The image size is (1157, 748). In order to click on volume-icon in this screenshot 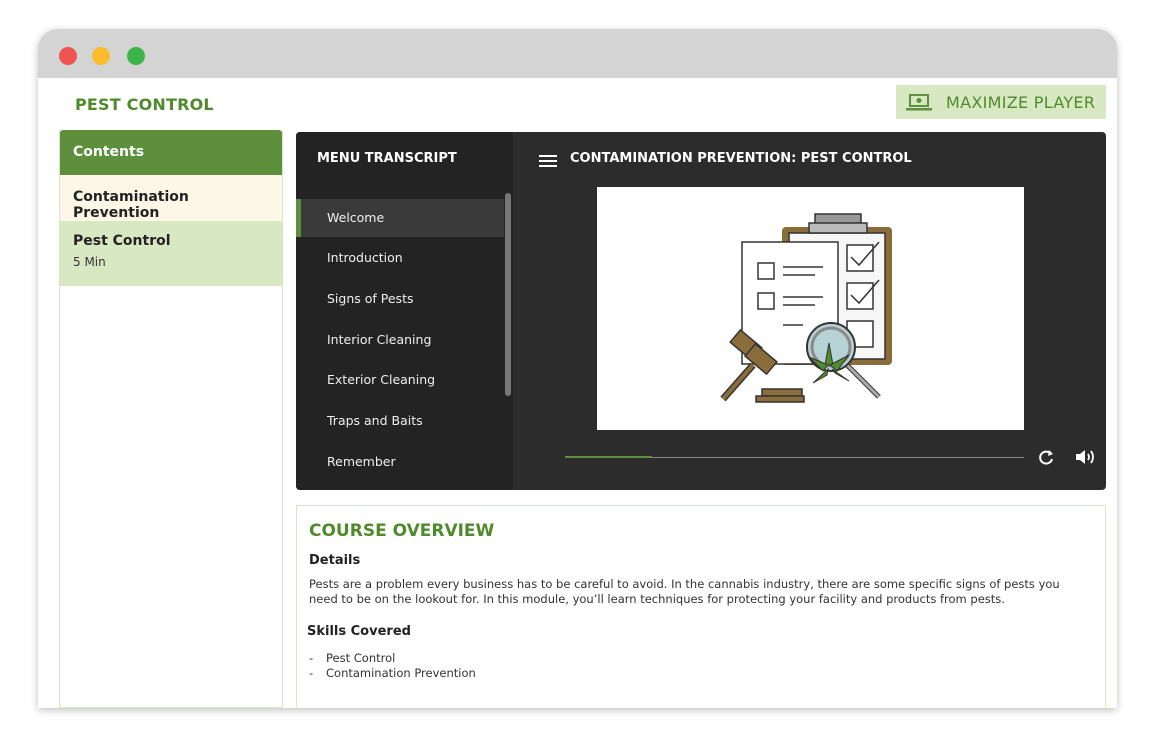, I will do `click(1085, 457)`.